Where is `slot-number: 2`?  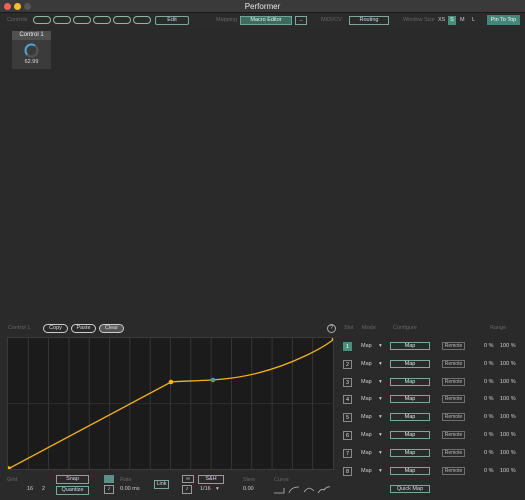
slot-number: 2 is located at coordinates (347, 364).